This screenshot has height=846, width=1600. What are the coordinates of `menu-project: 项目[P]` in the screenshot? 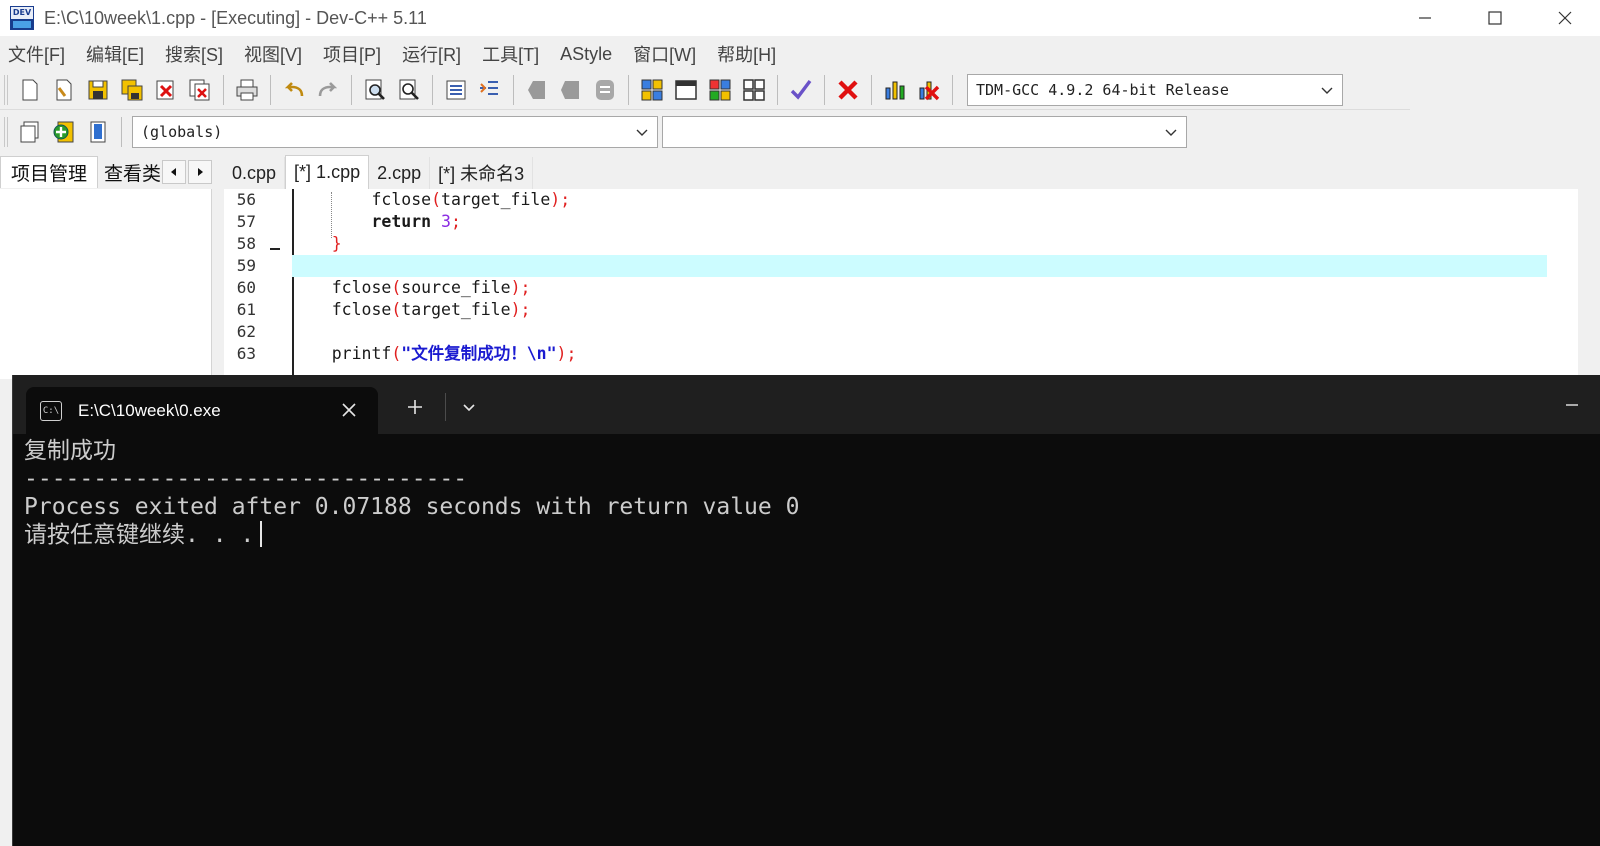 It's located at (352, 54).